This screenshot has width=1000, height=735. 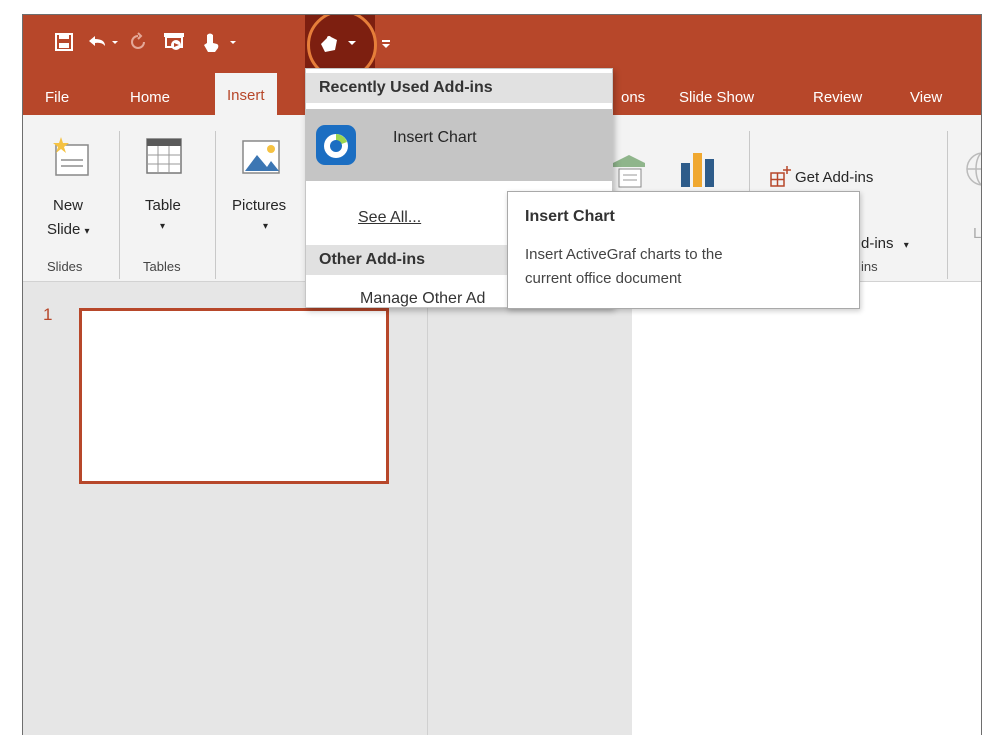 I want to click on tab-add-ins: ons, so click(x=633, y=98).